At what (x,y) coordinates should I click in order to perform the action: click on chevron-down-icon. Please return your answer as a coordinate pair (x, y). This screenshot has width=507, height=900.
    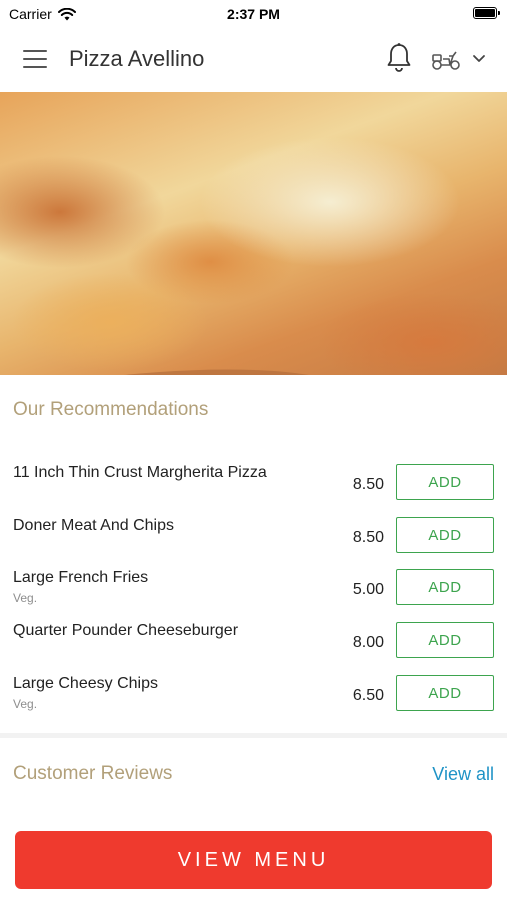
    Looking at the image, I should click on (479, 59).